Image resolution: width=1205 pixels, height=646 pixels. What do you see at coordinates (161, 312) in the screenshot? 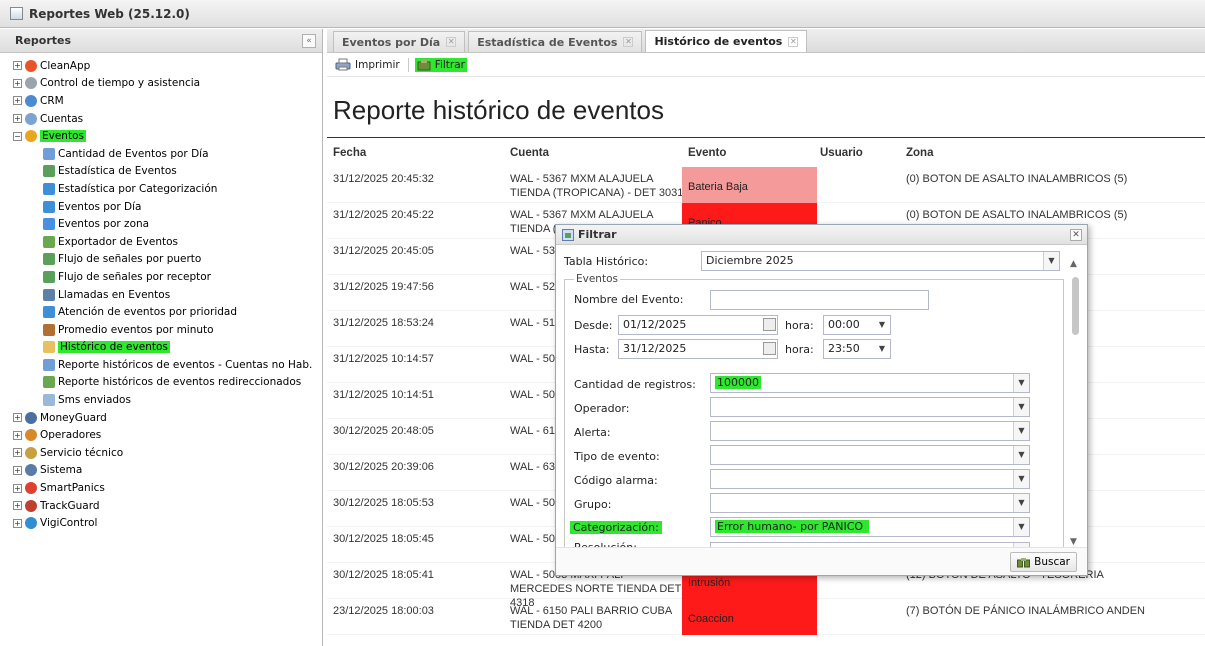
I see `tree-node-atención-de-eventos-por-prioridad: Atención de eventos por prioridad` at bounding box center [161, 312].